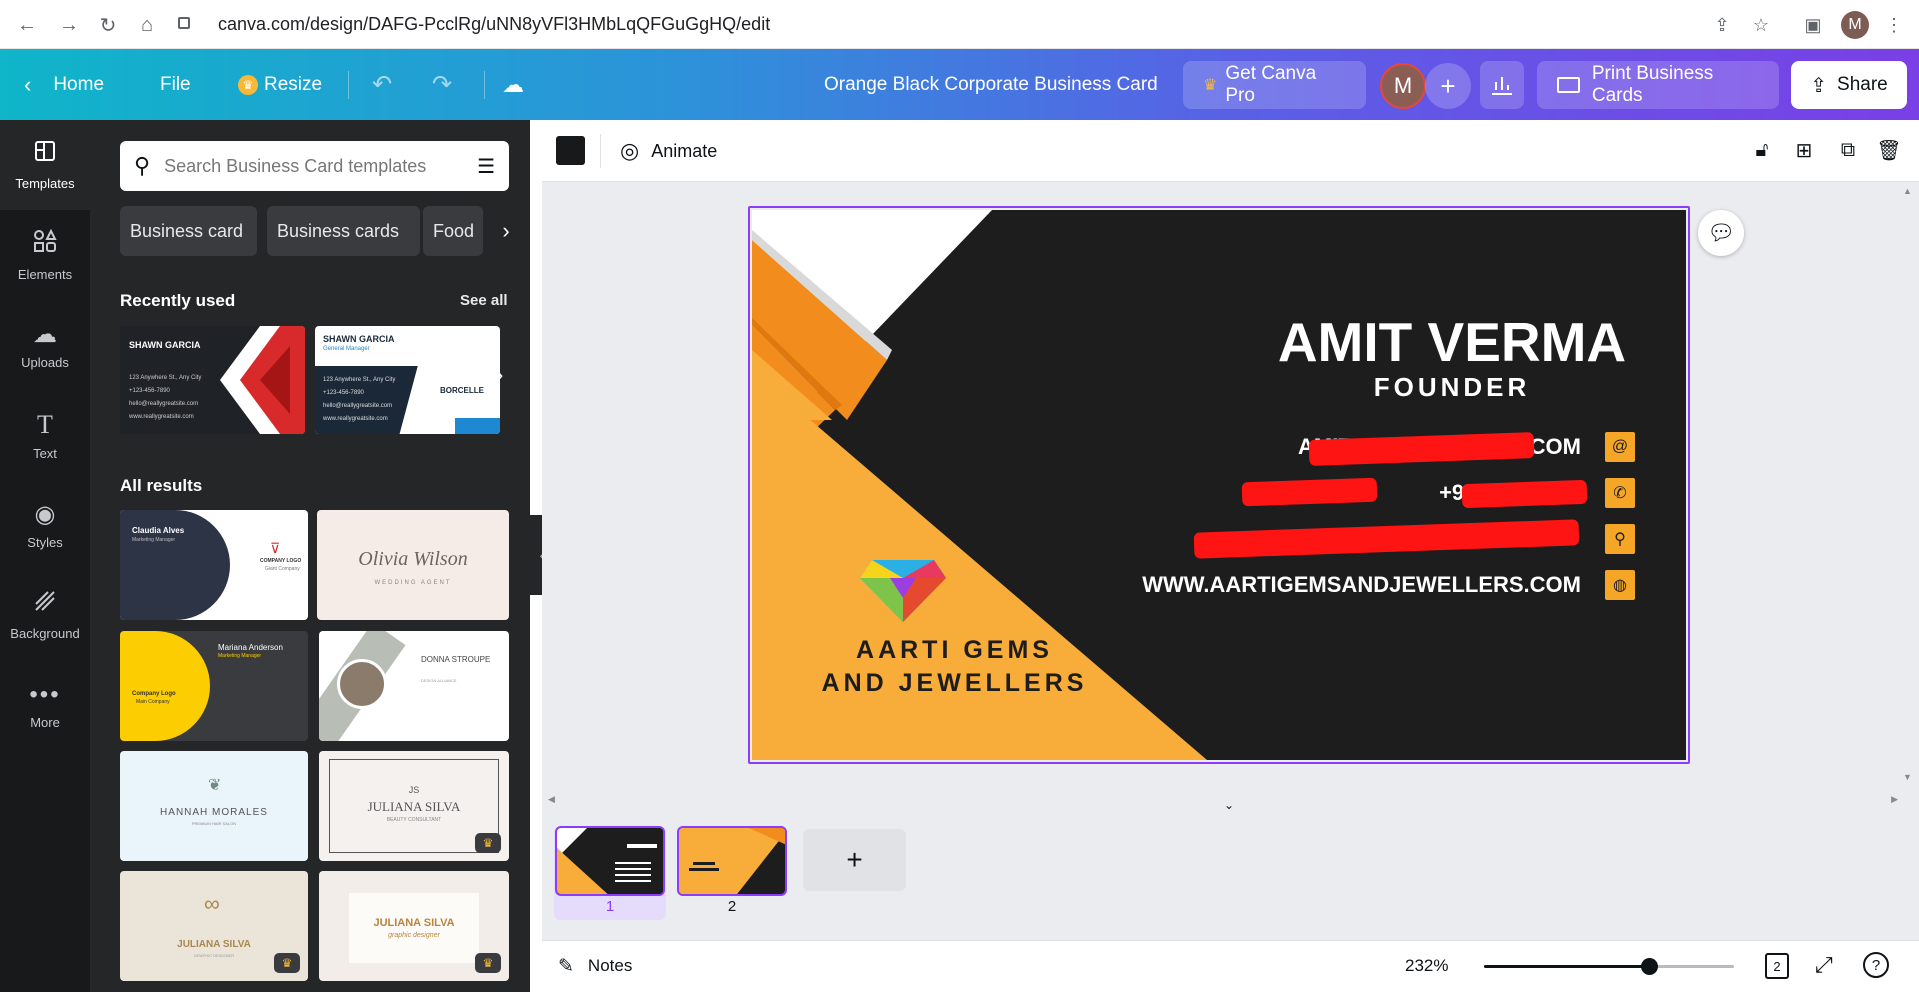 Image resolution: width=1919 pixels, height=992 pixels. I want to click on add-page-icon: ⊞, so click(1804, 150).